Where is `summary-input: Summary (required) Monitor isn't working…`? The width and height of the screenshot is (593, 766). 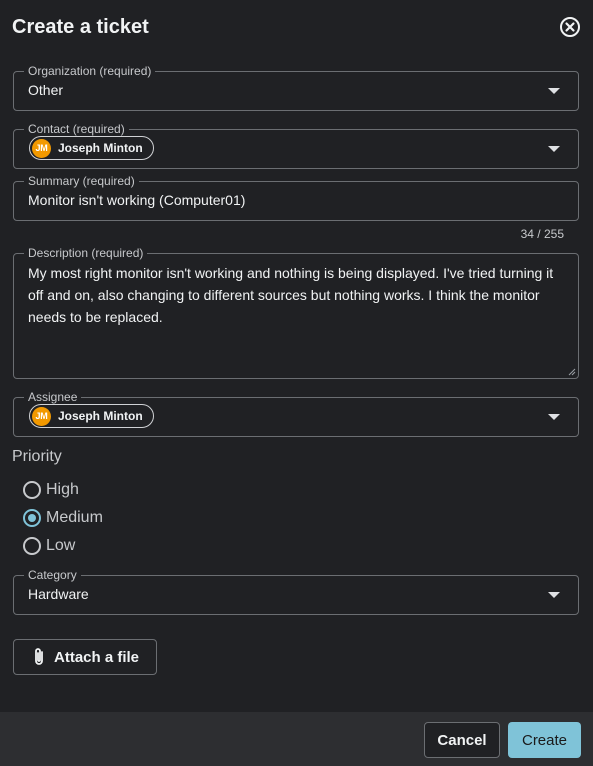 summary-input: Summary (required) Monitor isn't working… is located at coordinates (296, 197).